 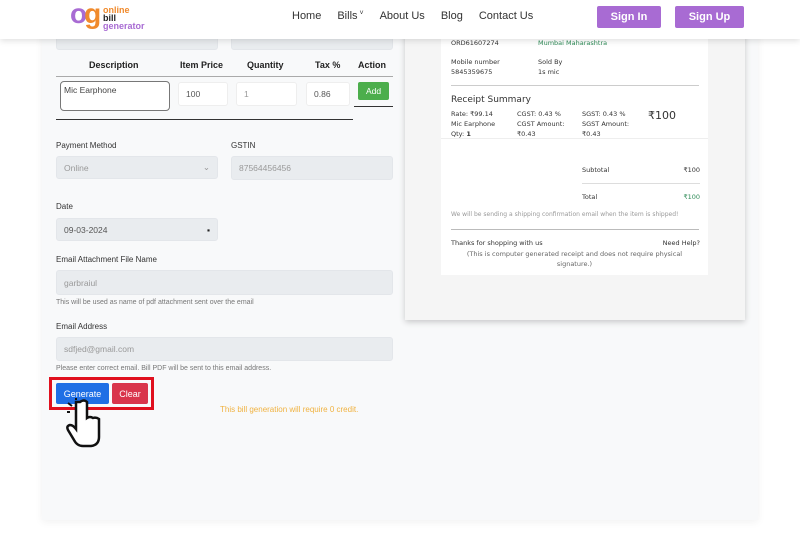 What do you see at coordinates (475, 62) in the screenshot?
I see `mobile-label: Mobile number` at bounding box center [475, 62].